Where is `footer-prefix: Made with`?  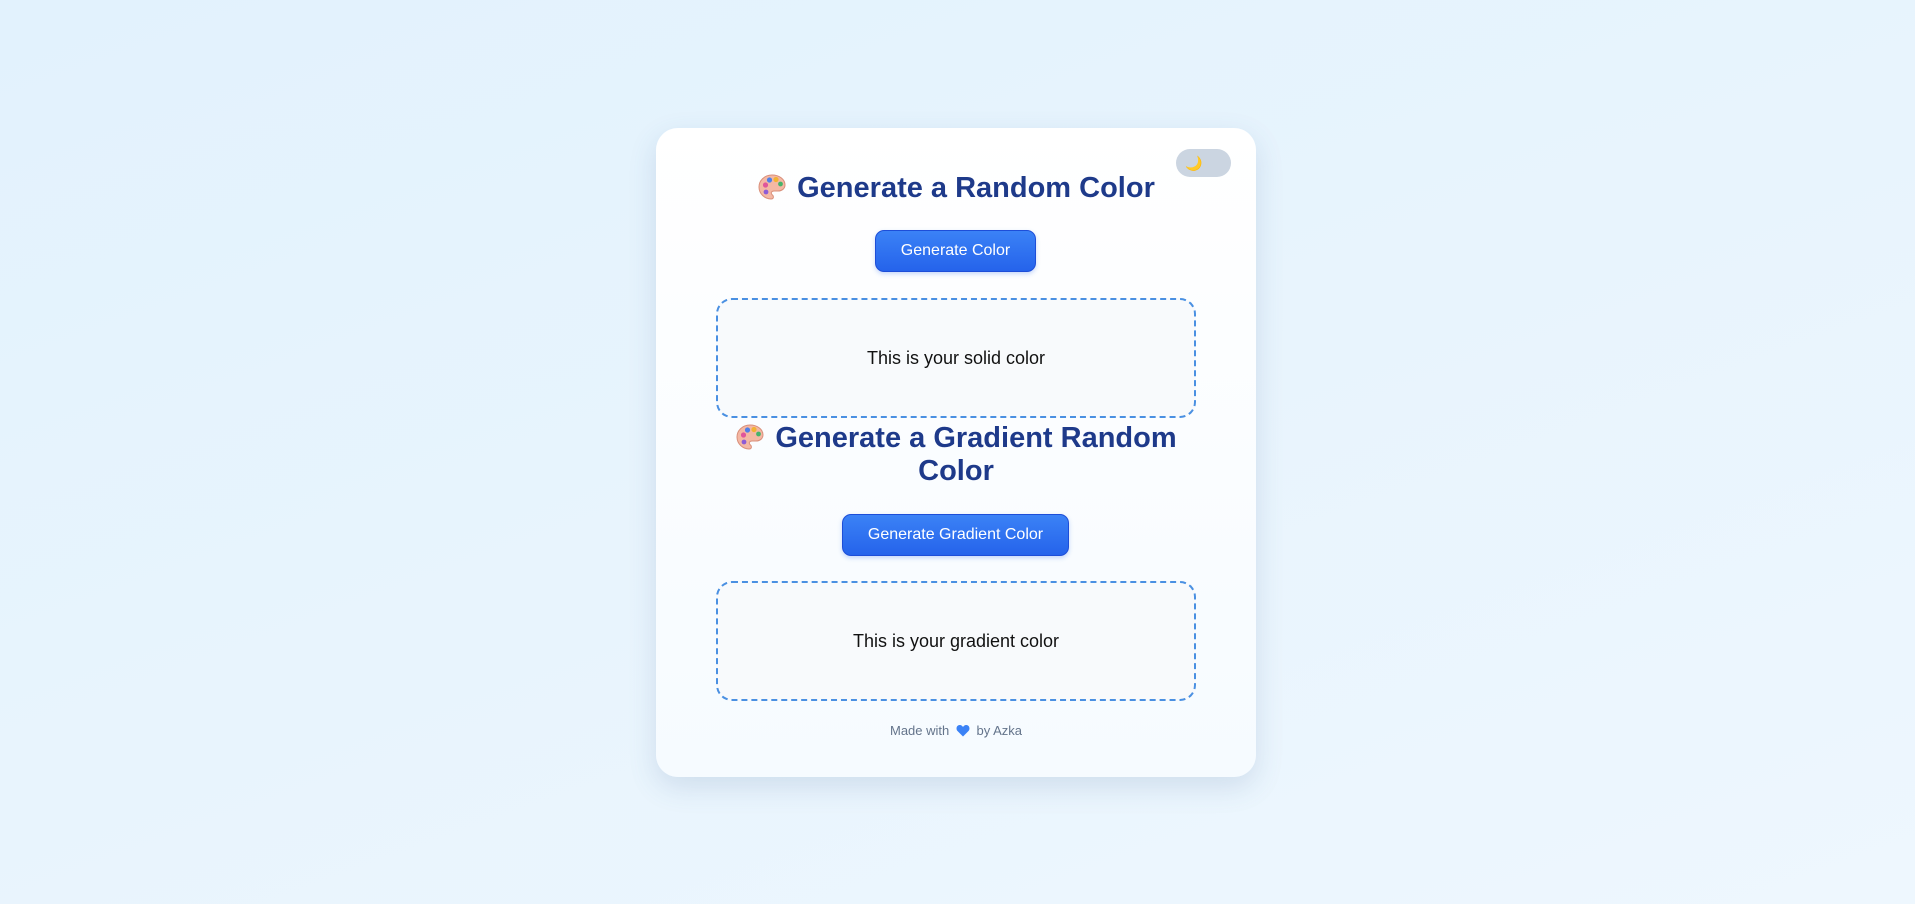
footer-prefix: Made with is located at coordinates (919, 730).